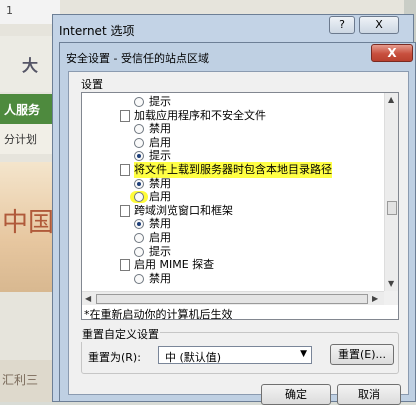 This screenshot has width=416, height=405. I want to click on reset-group-title: 重置自定义设置, so click(120, 334).